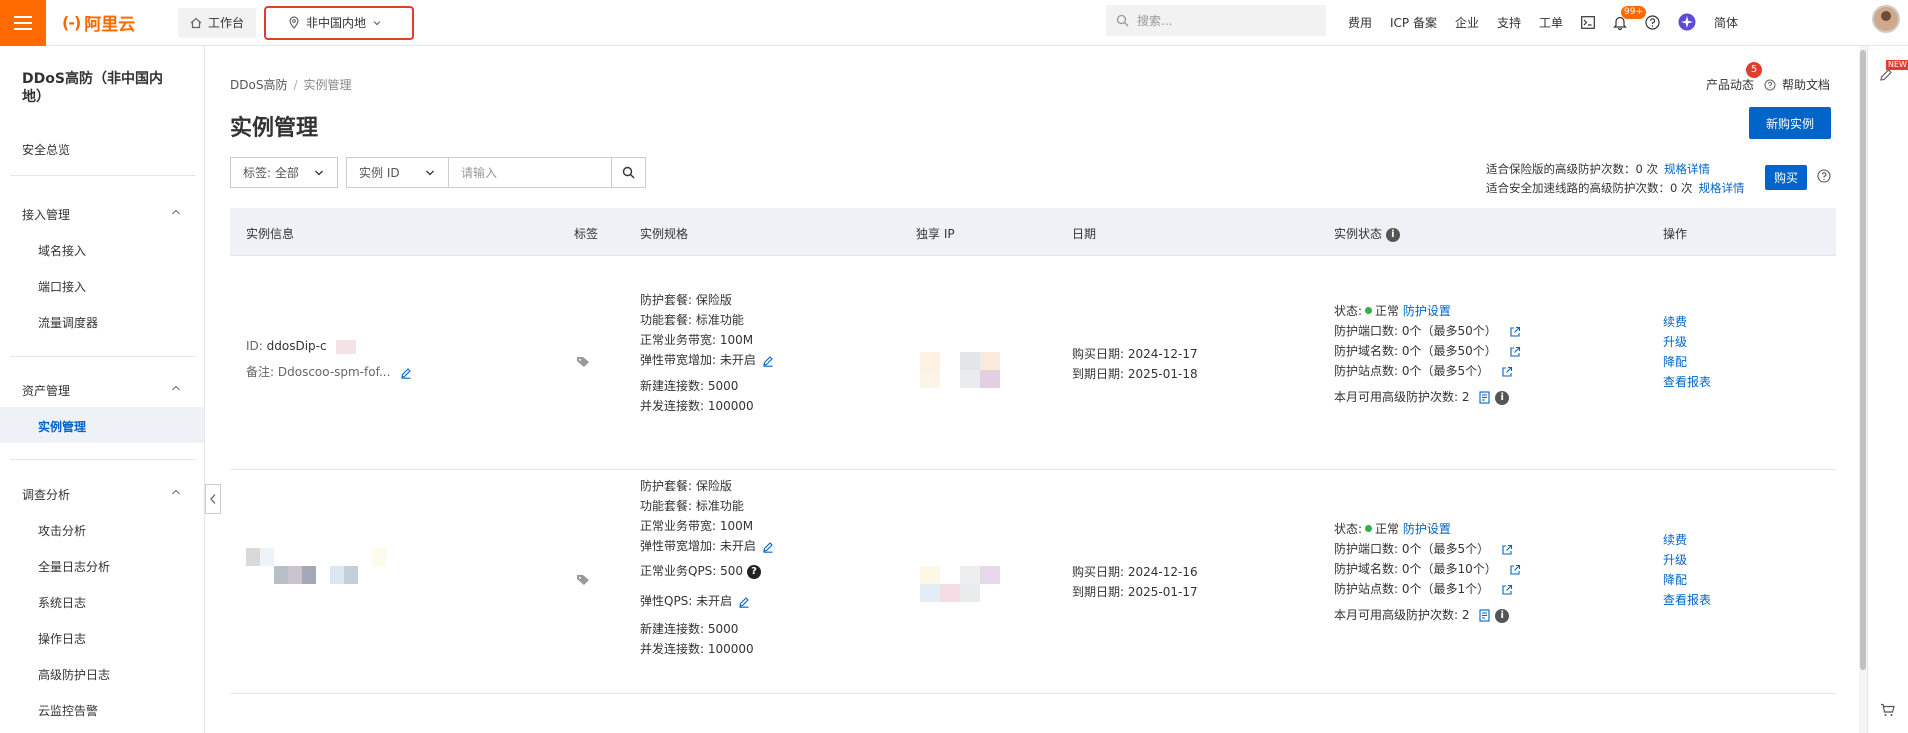 This screenshot has width=1908, height=733. I want to click on sidebar-item-operation-log: 操作日志, so click(62, 638).